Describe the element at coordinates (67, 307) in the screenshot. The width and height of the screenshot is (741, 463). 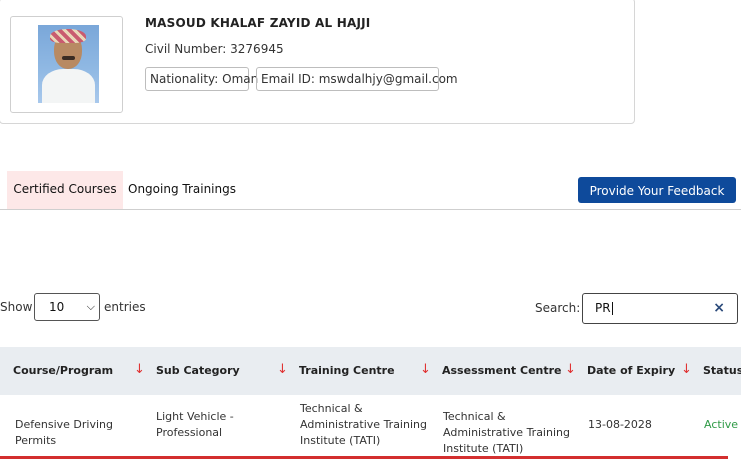
I see `entries-select: 10 ⌵` at that location.